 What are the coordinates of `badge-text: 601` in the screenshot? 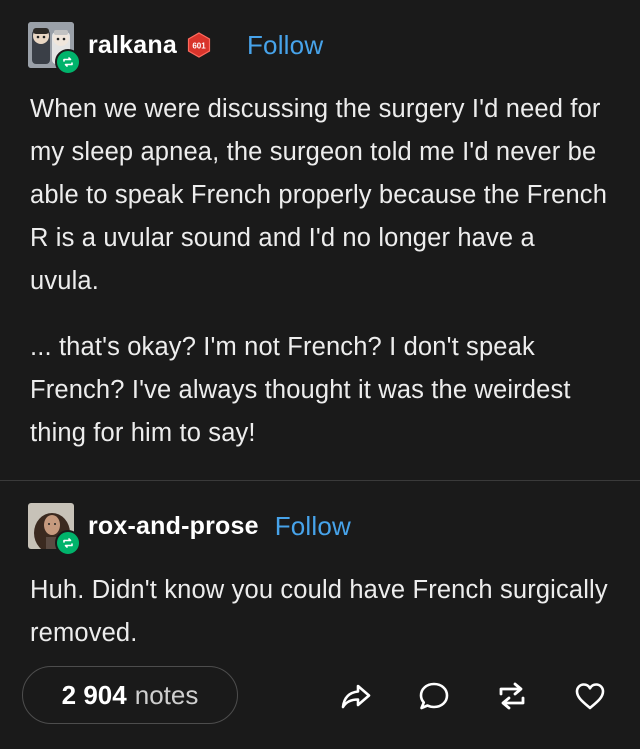 It's located at (199, 46).